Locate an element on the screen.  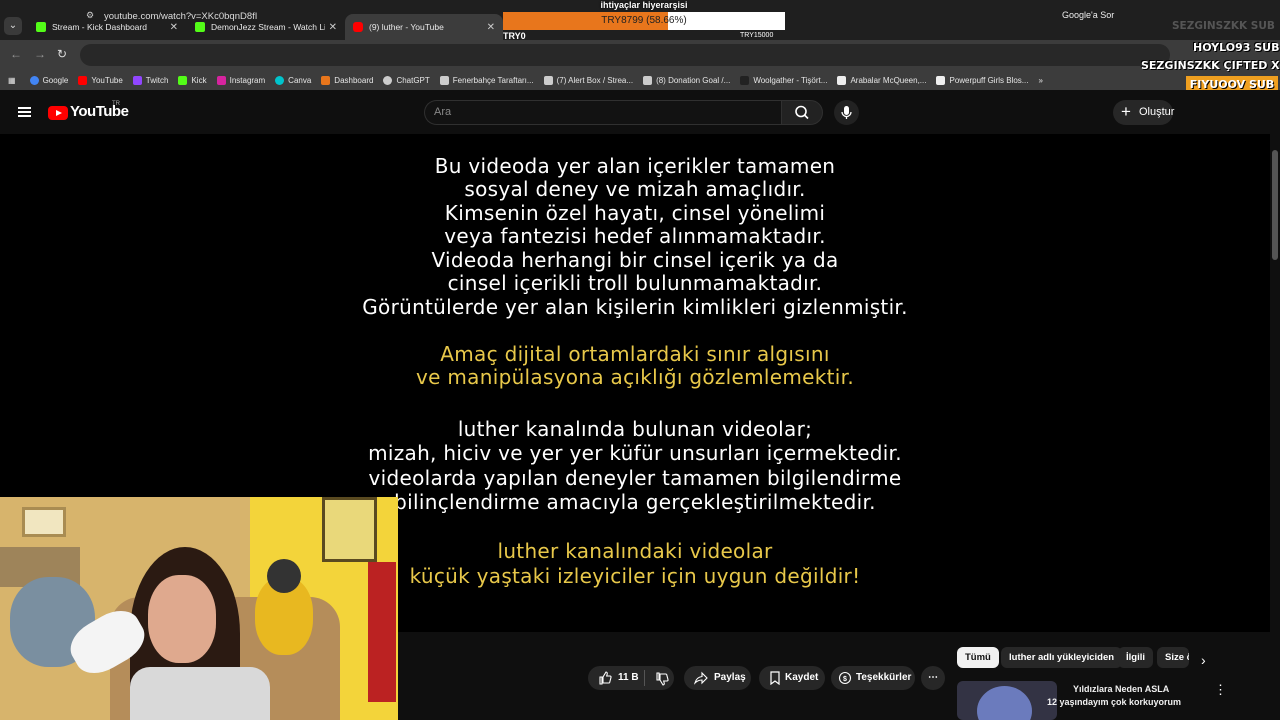
overlay-sub-alert-faded: SEZGINSZKK SUB is located at coordinates (1223, 26).